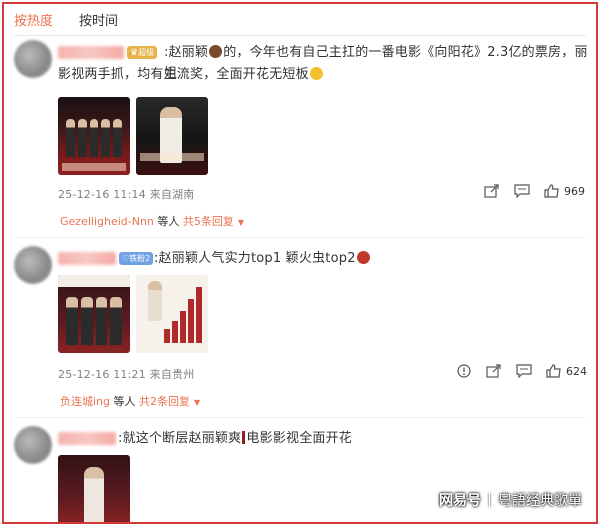  What do you see at coordinates (164, 401) in the screenshot?
I see `reply-count: 共2条回复` at bounding box center [164, 401].